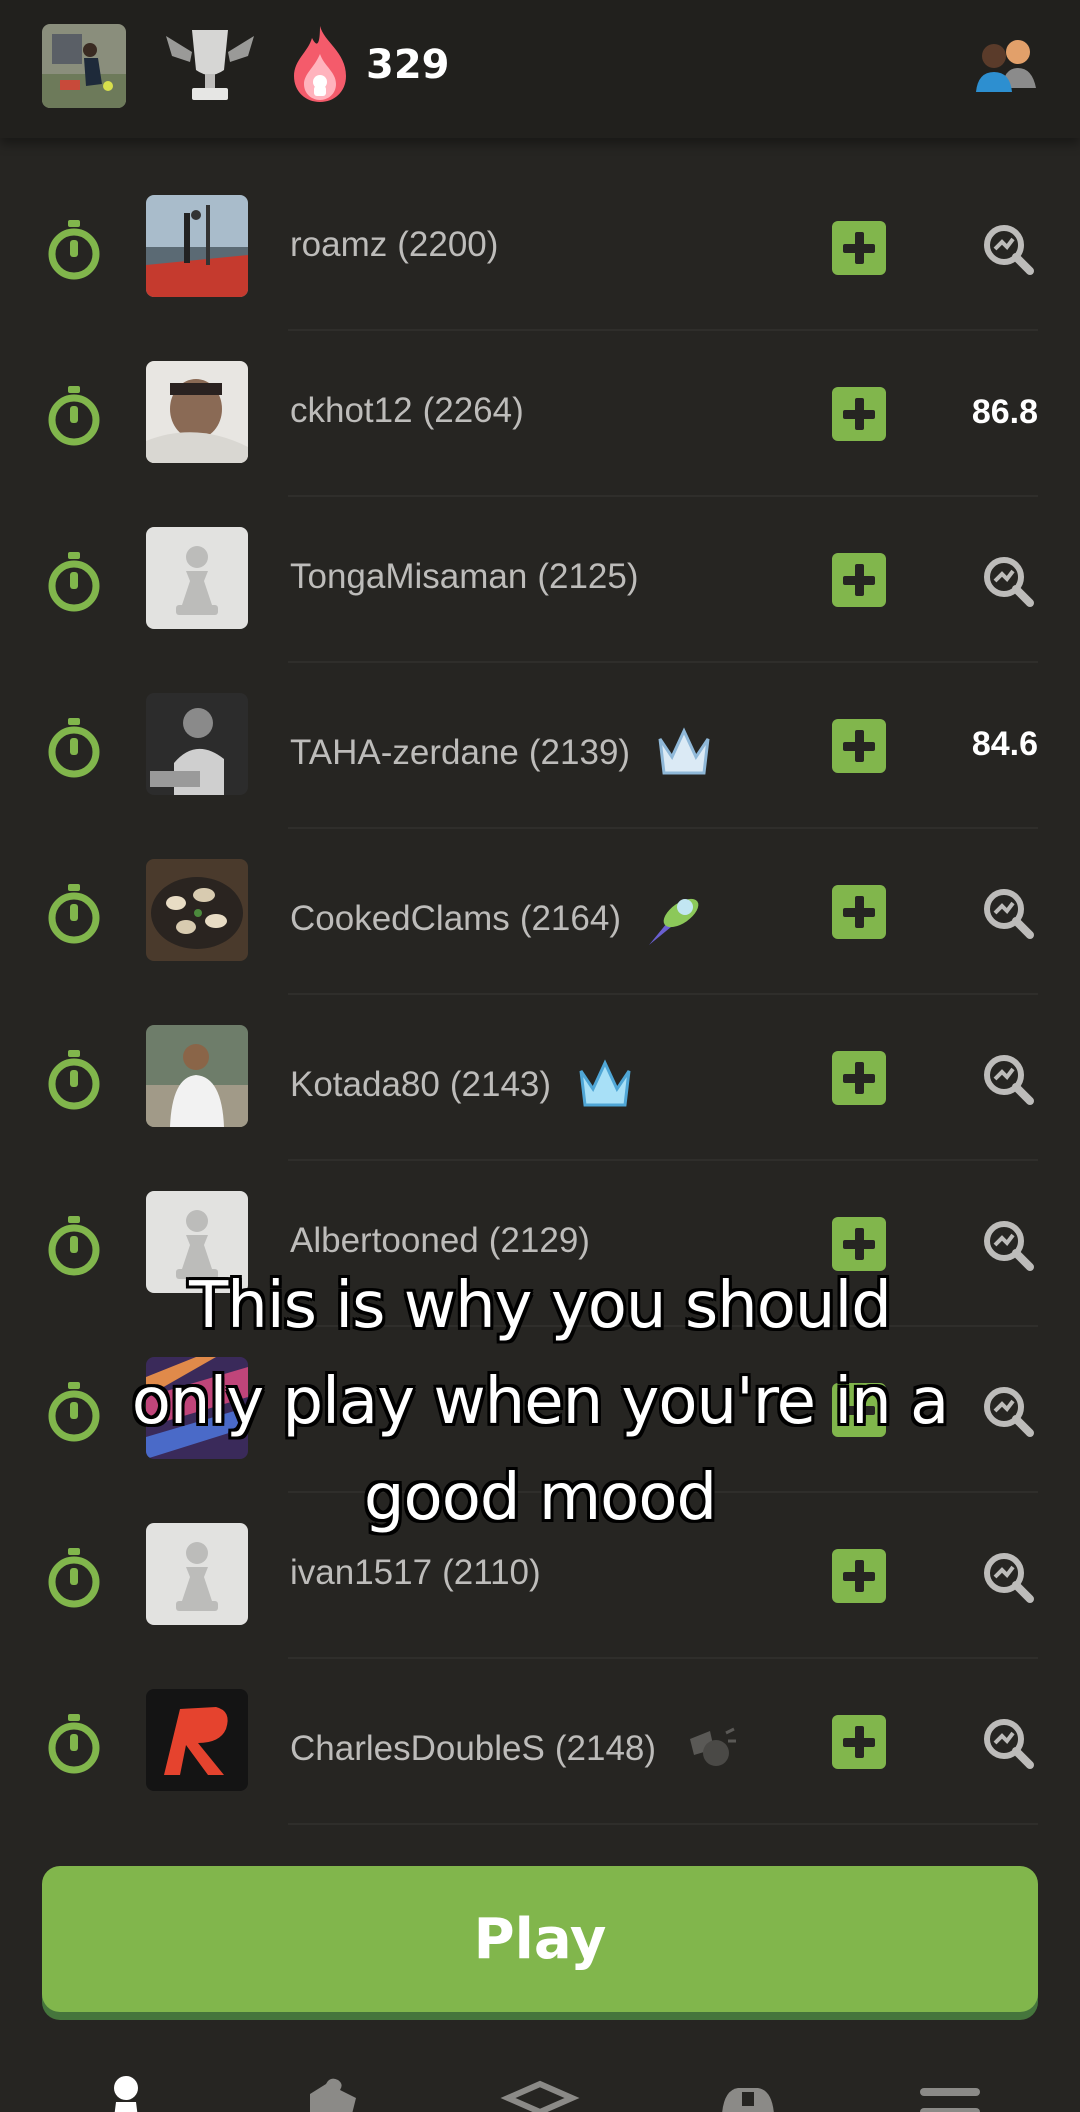  What do you see at coordinates (394, 245) in the screenshot?
I see `player-name: roamz (2200)` at bounding box center [394, 245].